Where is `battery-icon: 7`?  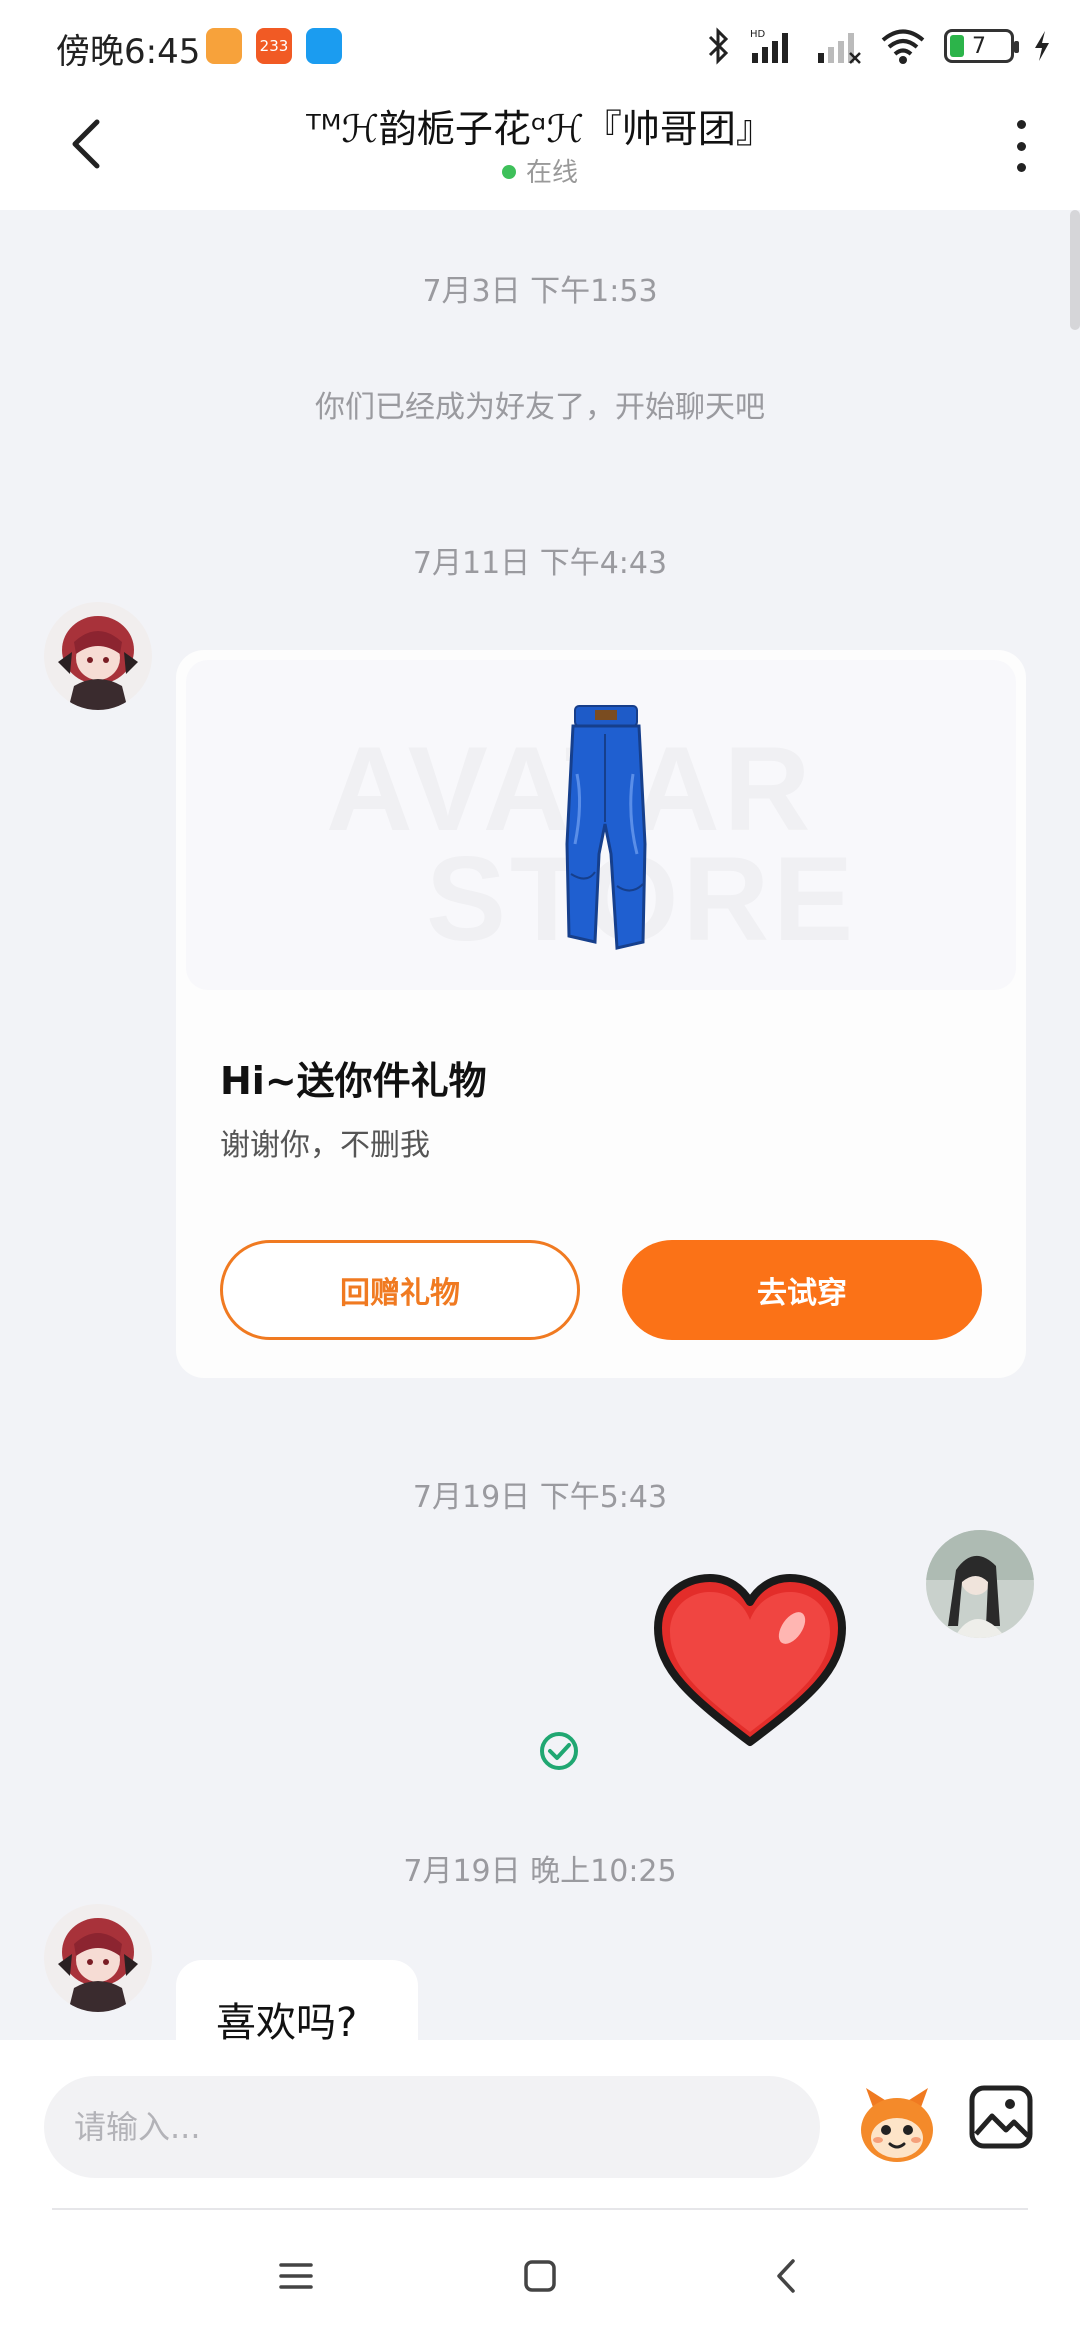 battery-icon: 7 is located at coordinates (981, 46).